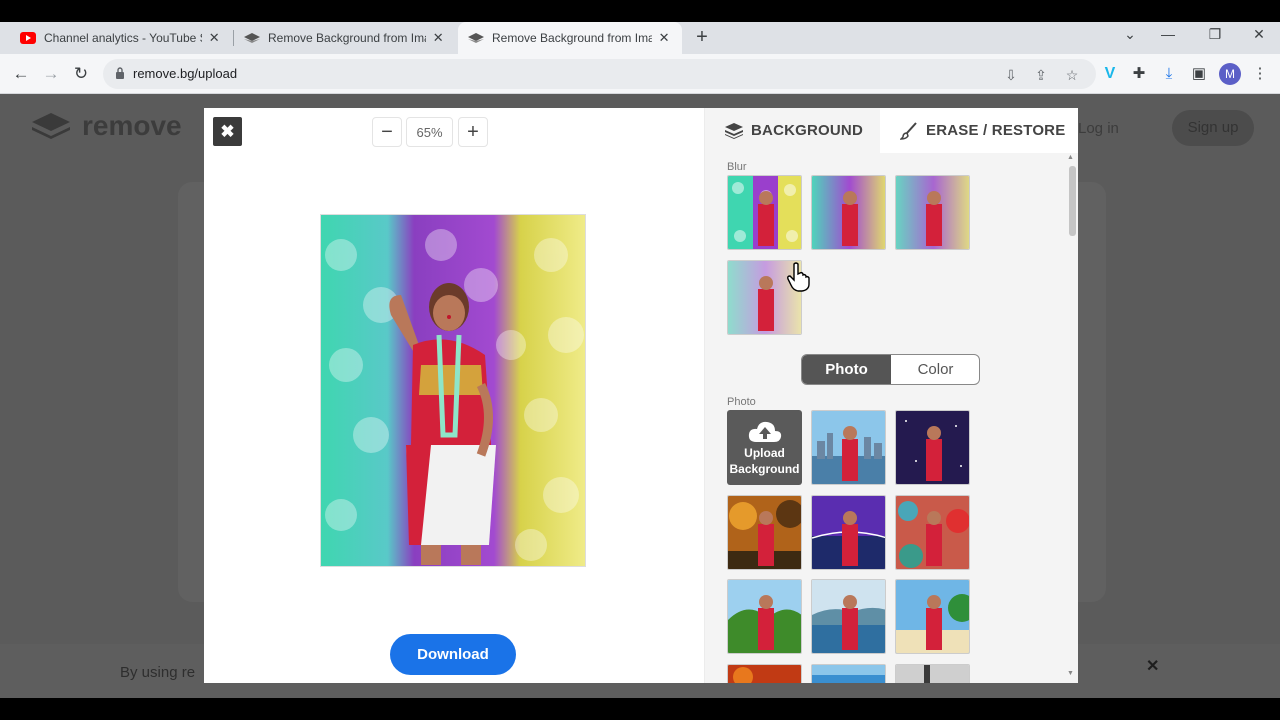 This screenshot has height=720, width=1280. Describe the element at coordinates (21, 74) in the screenshot. I see `back-button: ←` at that location.